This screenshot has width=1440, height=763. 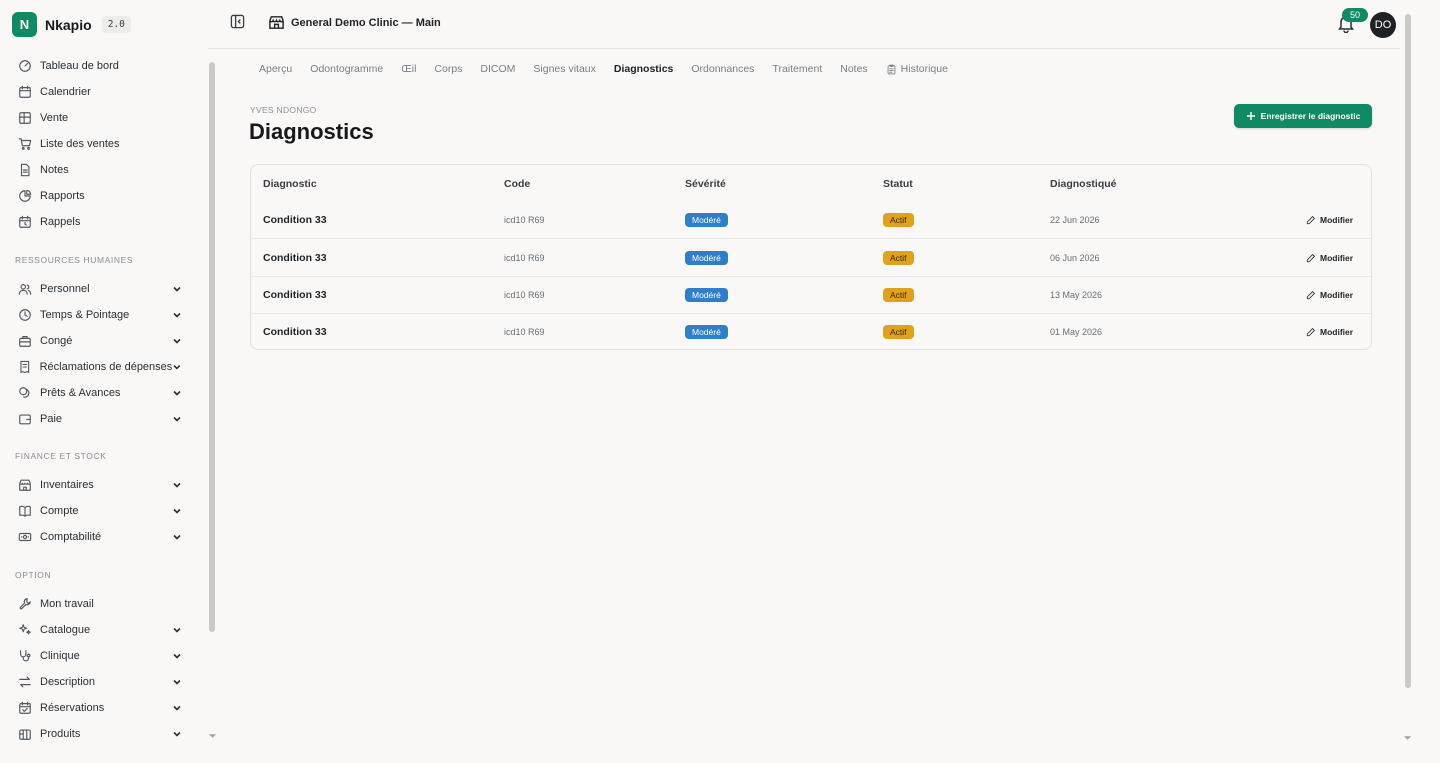 I want to click on clinic-selector: General Demo Clinic — Main, so click(x=354, y=22).